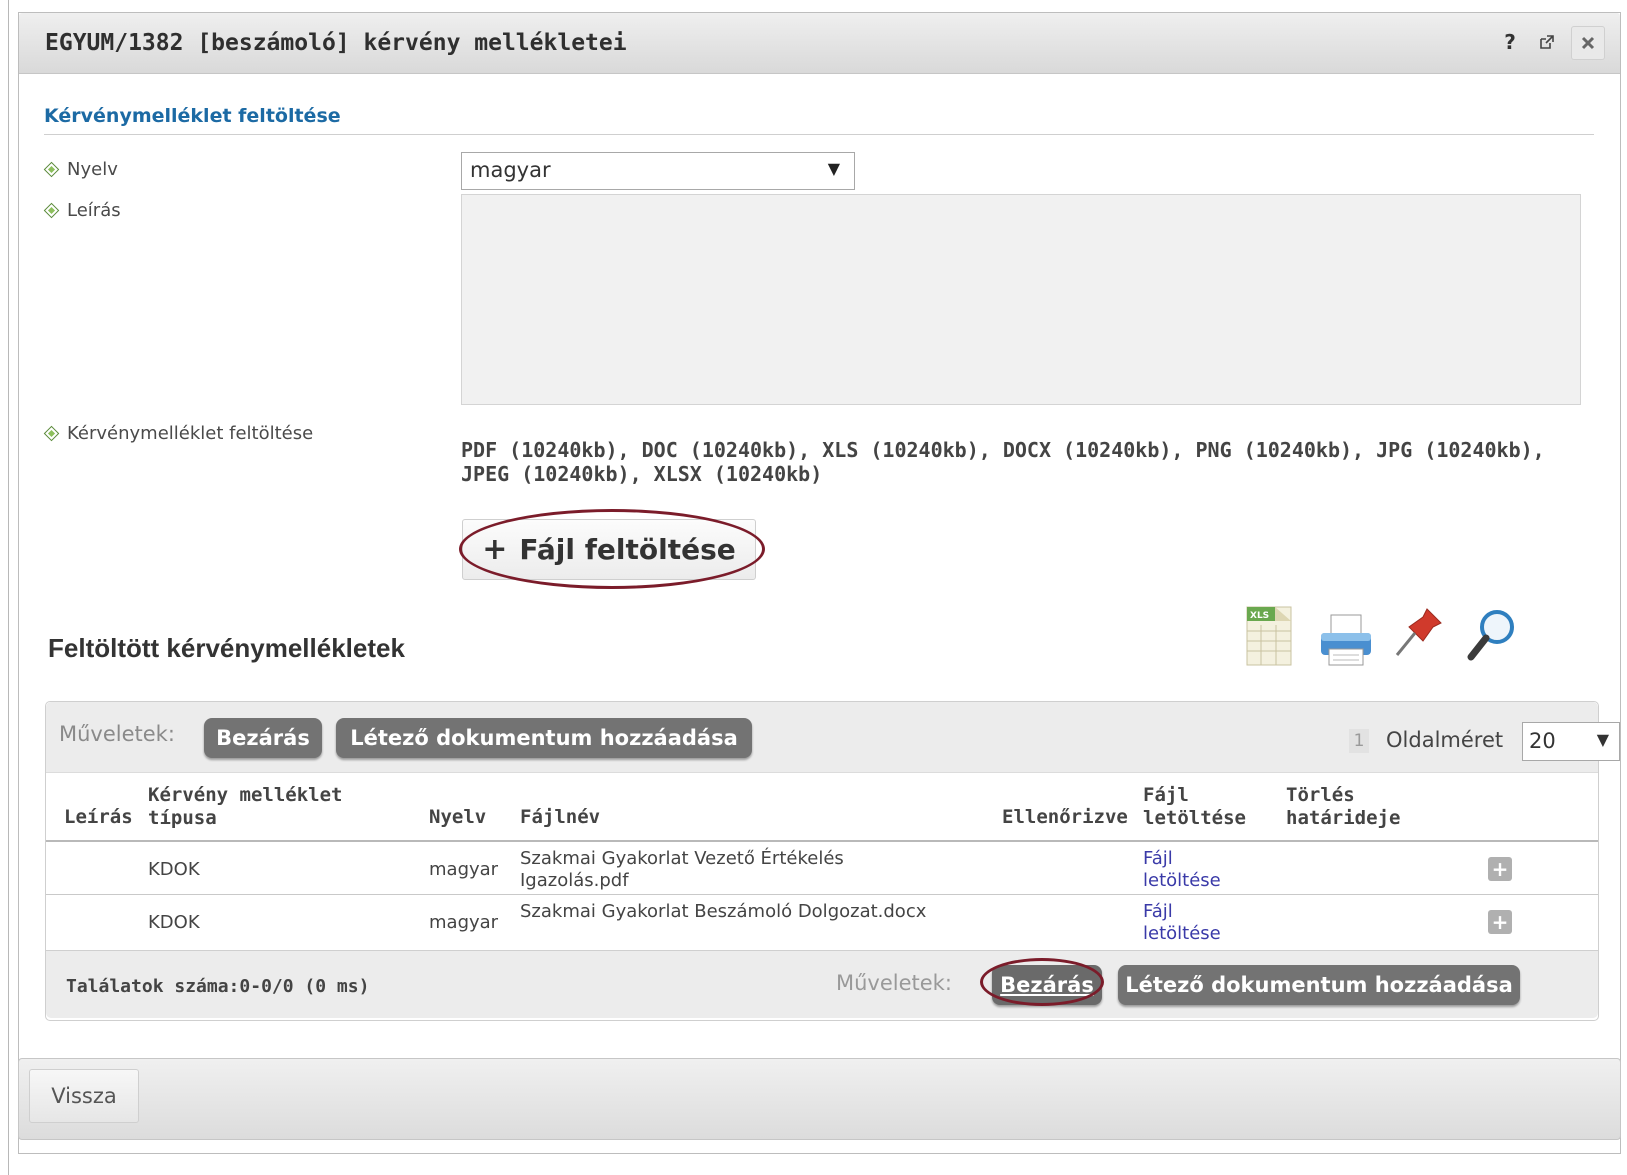  What do you see at coordinates (1542, 741) in the screenshot?
I see `page-size-value: 20` at bounding box center [1542, 741].